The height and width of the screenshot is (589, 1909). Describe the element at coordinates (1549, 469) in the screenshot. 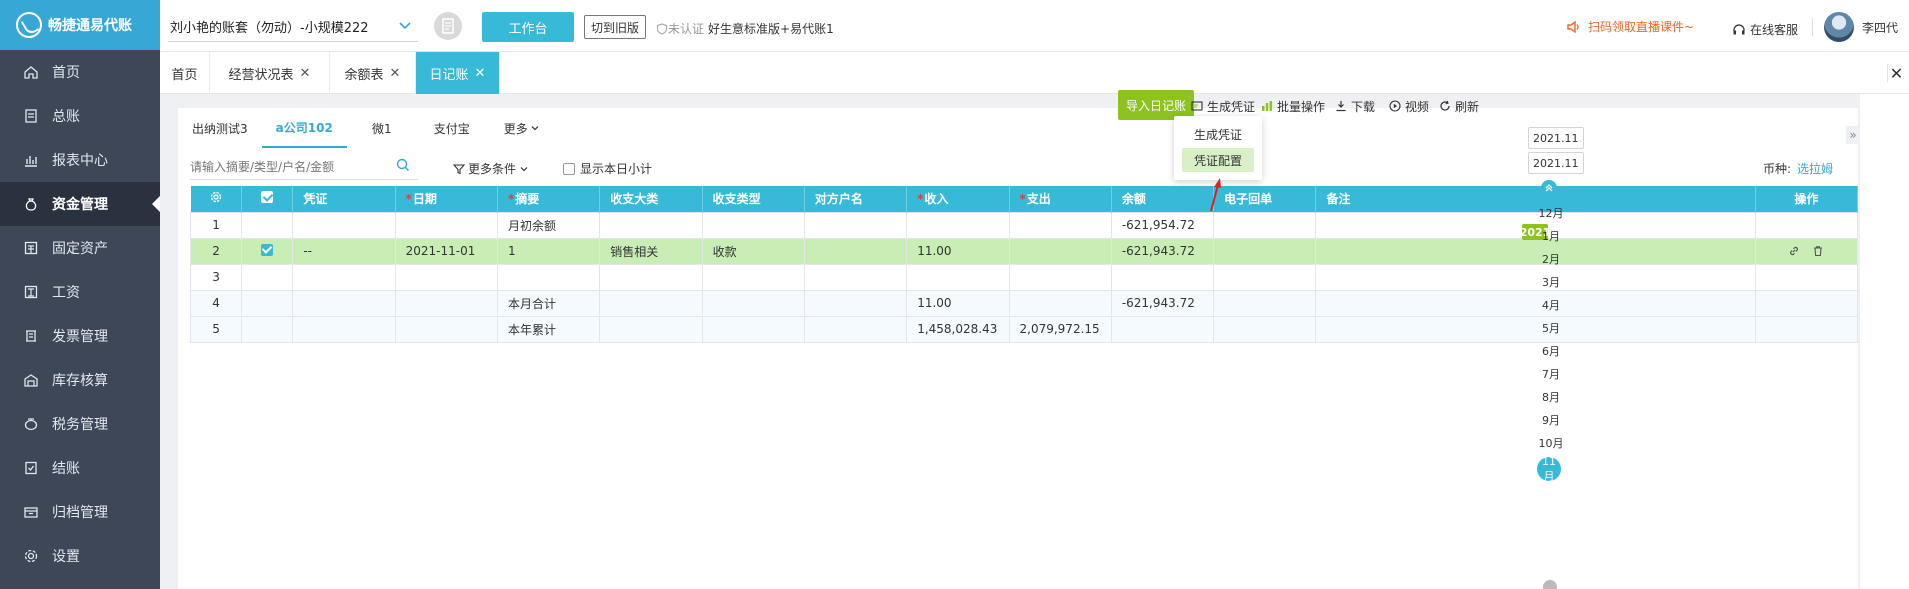

I see `month-item: 11月` at that location.